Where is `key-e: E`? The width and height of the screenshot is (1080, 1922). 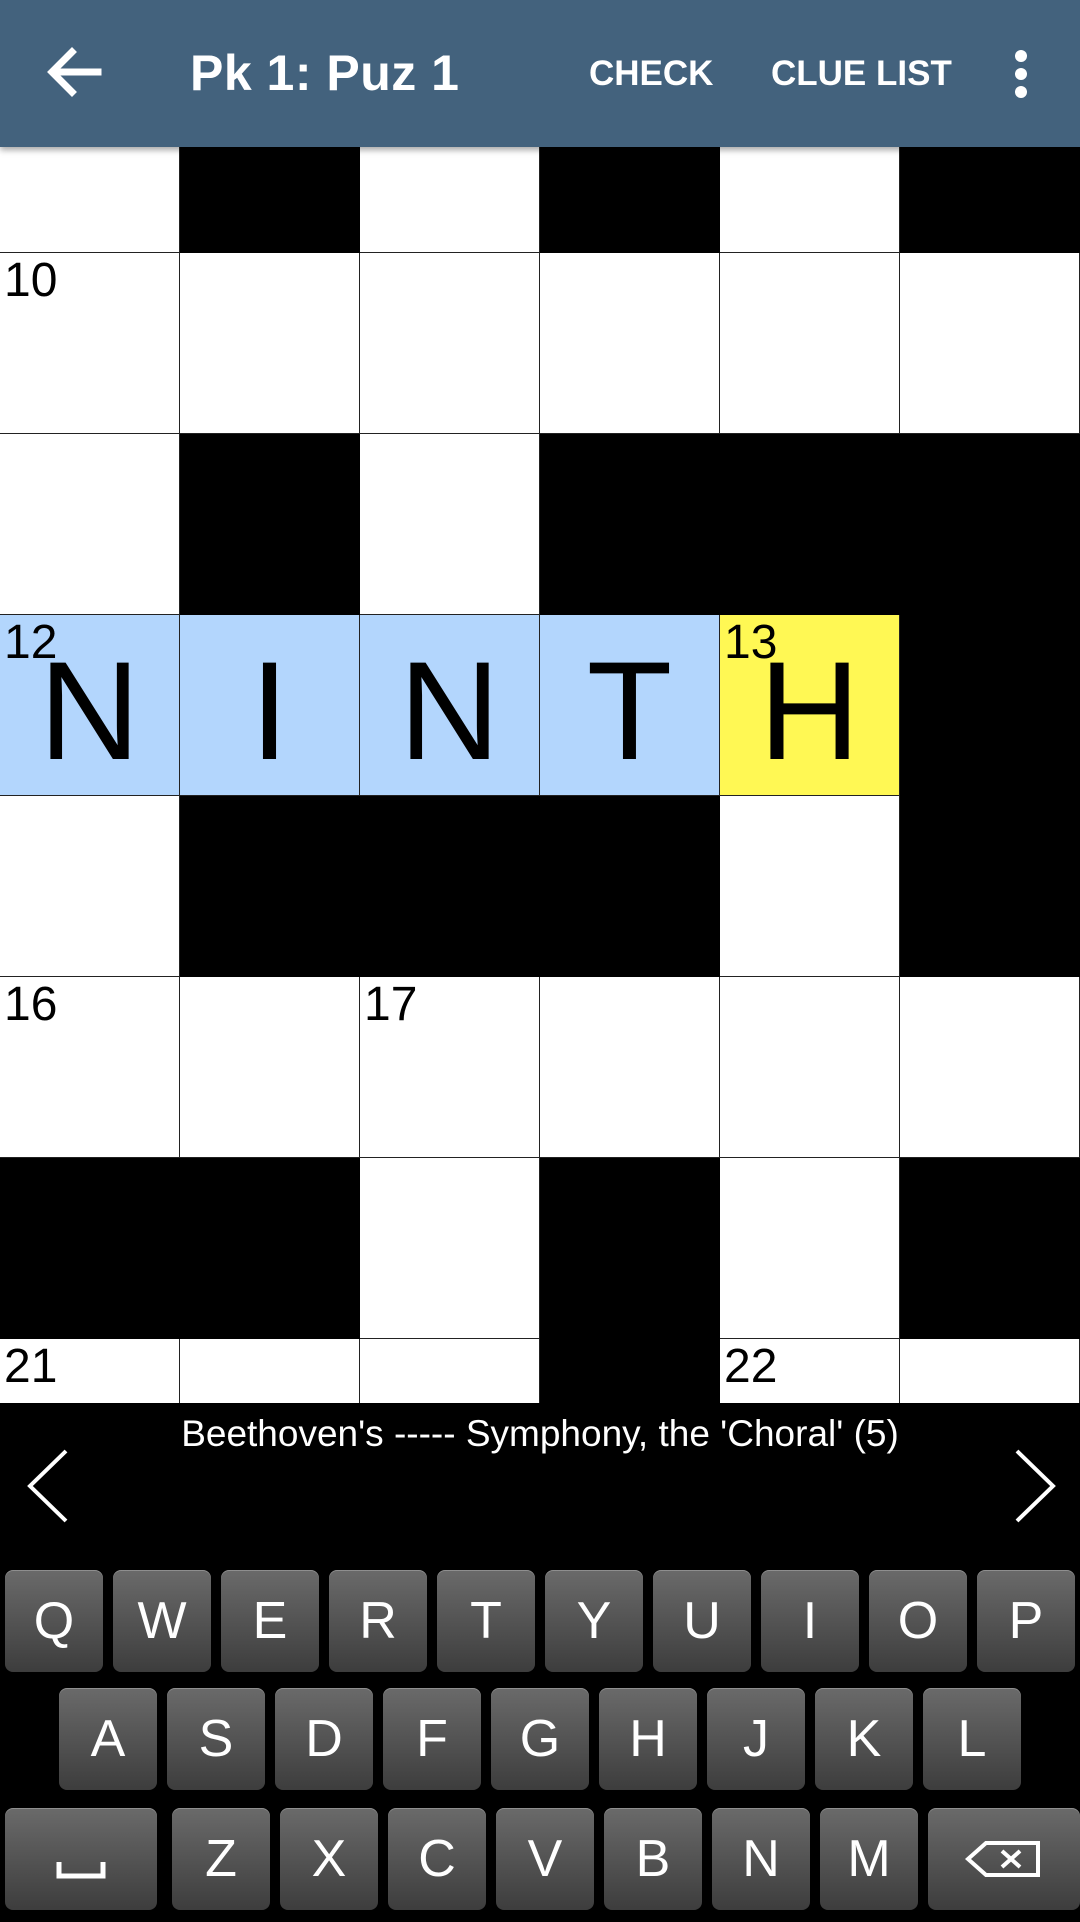
key-e: E is located at coordinates (270, 1621).